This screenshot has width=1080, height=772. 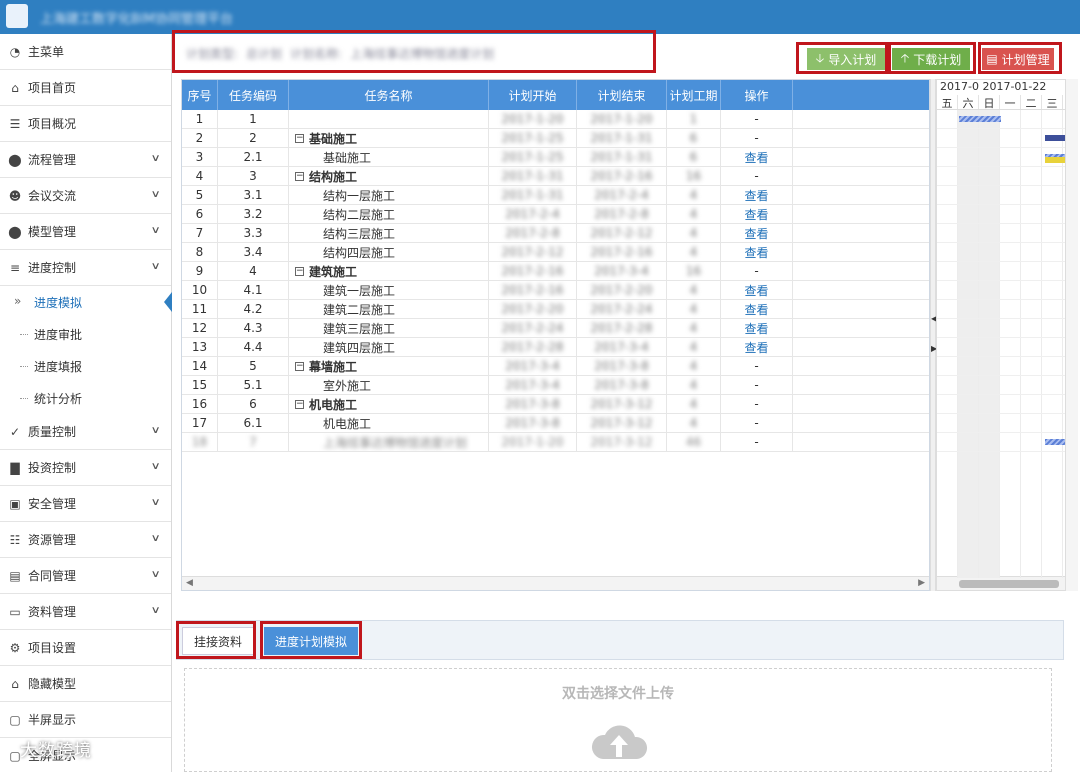 What do you see at coordinates (85, 334) in the screenshot?
I see `sidebar-subitem: 进度审批` at bounding box center [85, 334].